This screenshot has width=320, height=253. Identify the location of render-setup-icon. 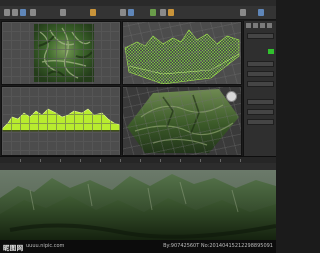
(163, 12).